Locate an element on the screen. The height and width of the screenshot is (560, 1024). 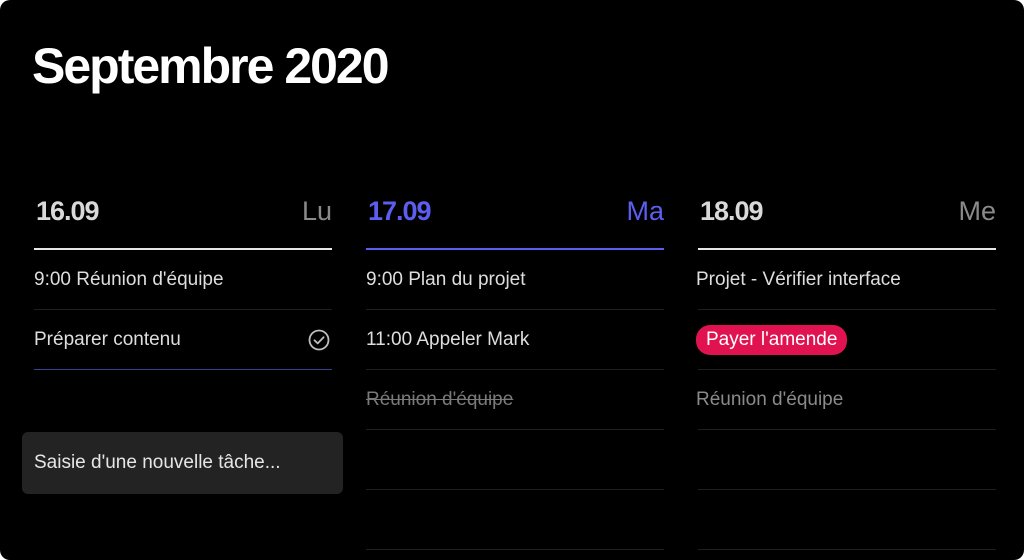
task-item: 11:00 Appeler Mark is located at coordinates (515, 340).